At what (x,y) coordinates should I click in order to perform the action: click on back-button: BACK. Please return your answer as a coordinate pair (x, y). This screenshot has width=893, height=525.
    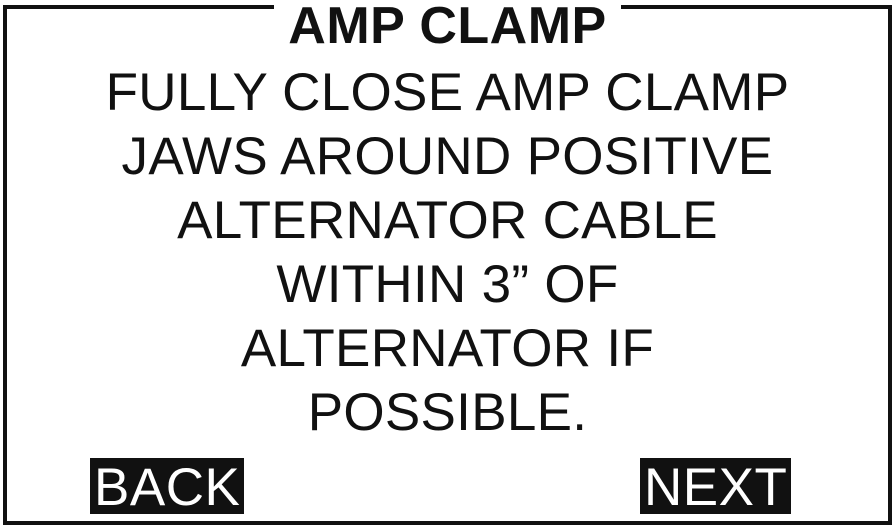
    Looking at the image, I should click on (167, 487).